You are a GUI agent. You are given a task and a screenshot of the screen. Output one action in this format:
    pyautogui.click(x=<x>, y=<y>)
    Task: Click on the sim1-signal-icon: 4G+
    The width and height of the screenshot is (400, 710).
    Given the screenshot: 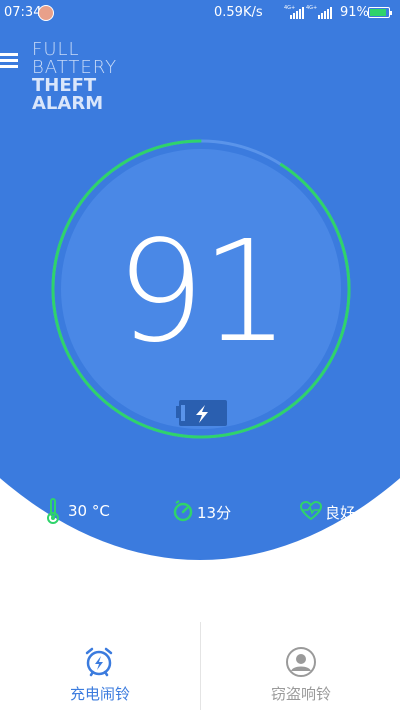 What is the action you would take?
    pyautogui.click(x=295, y=12)
    